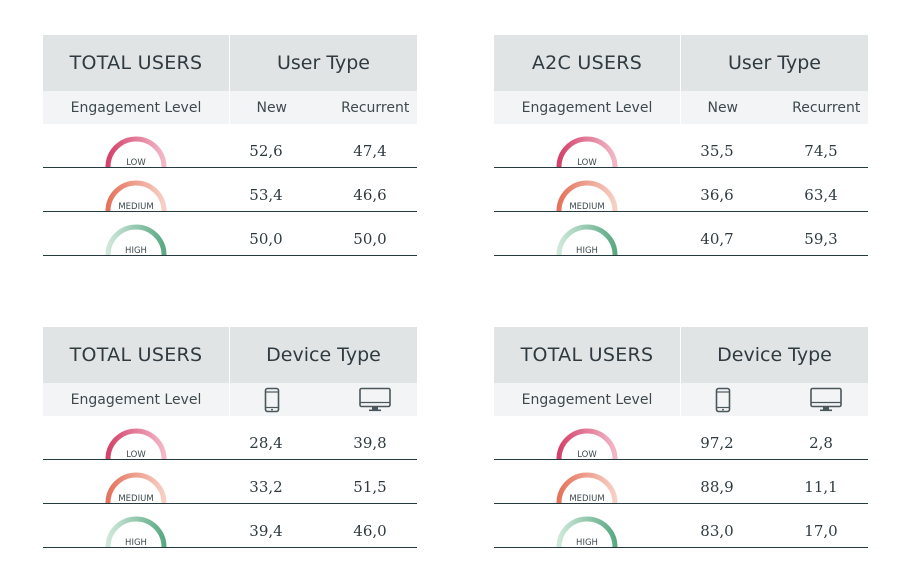 This screenshot has height=577, width=910. Describe the element at coordinates (370, 442) in the screenshot. I see `value-cell: 39,8` at that location.